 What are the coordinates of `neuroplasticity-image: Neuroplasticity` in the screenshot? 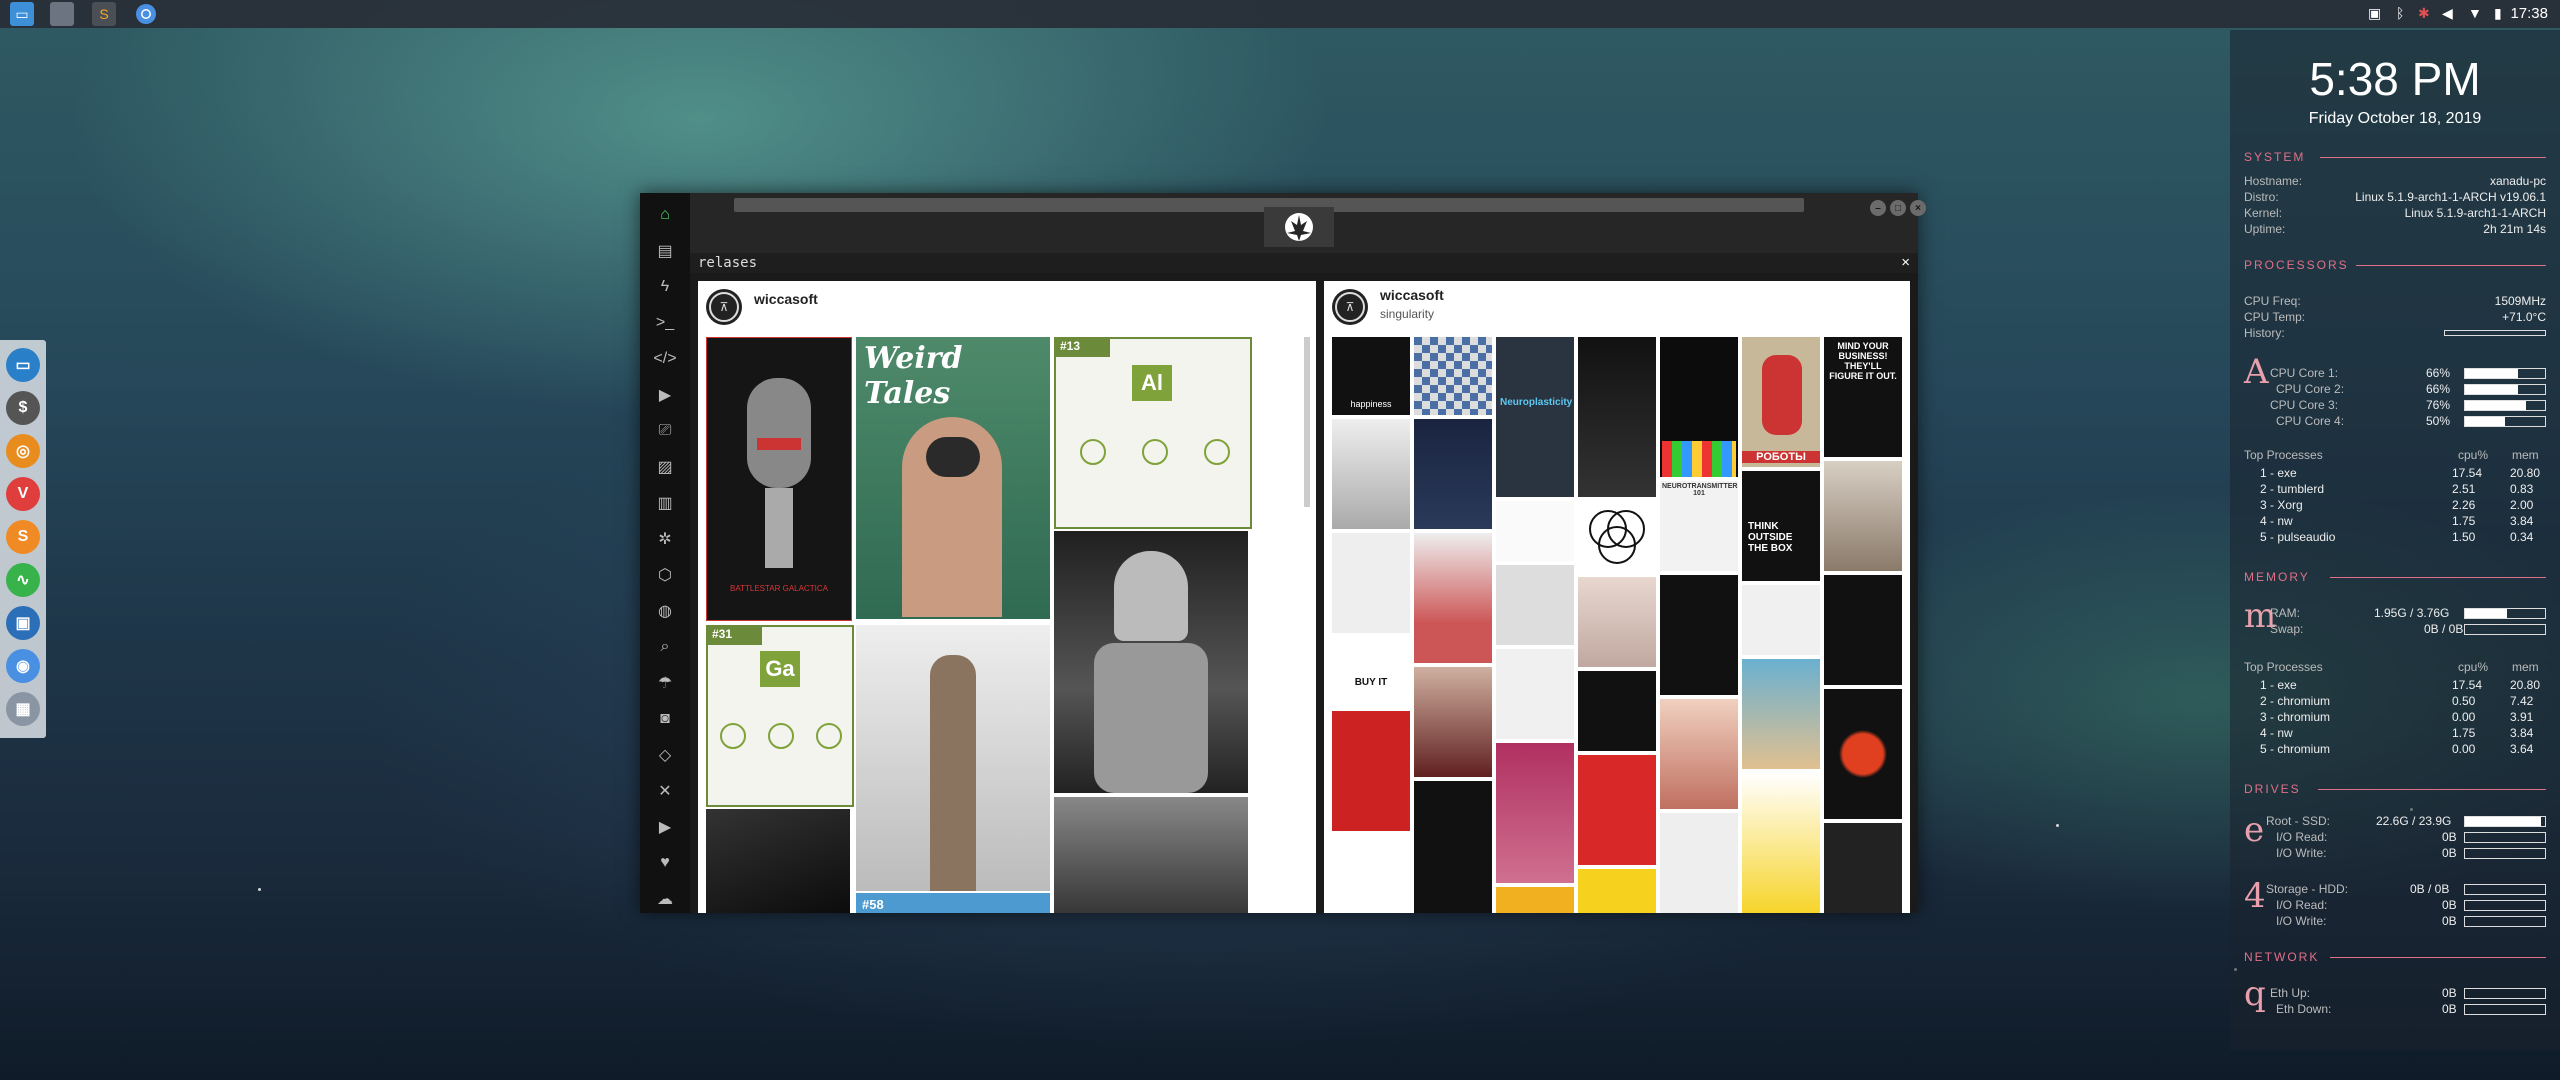 It's located at (1535, 417).